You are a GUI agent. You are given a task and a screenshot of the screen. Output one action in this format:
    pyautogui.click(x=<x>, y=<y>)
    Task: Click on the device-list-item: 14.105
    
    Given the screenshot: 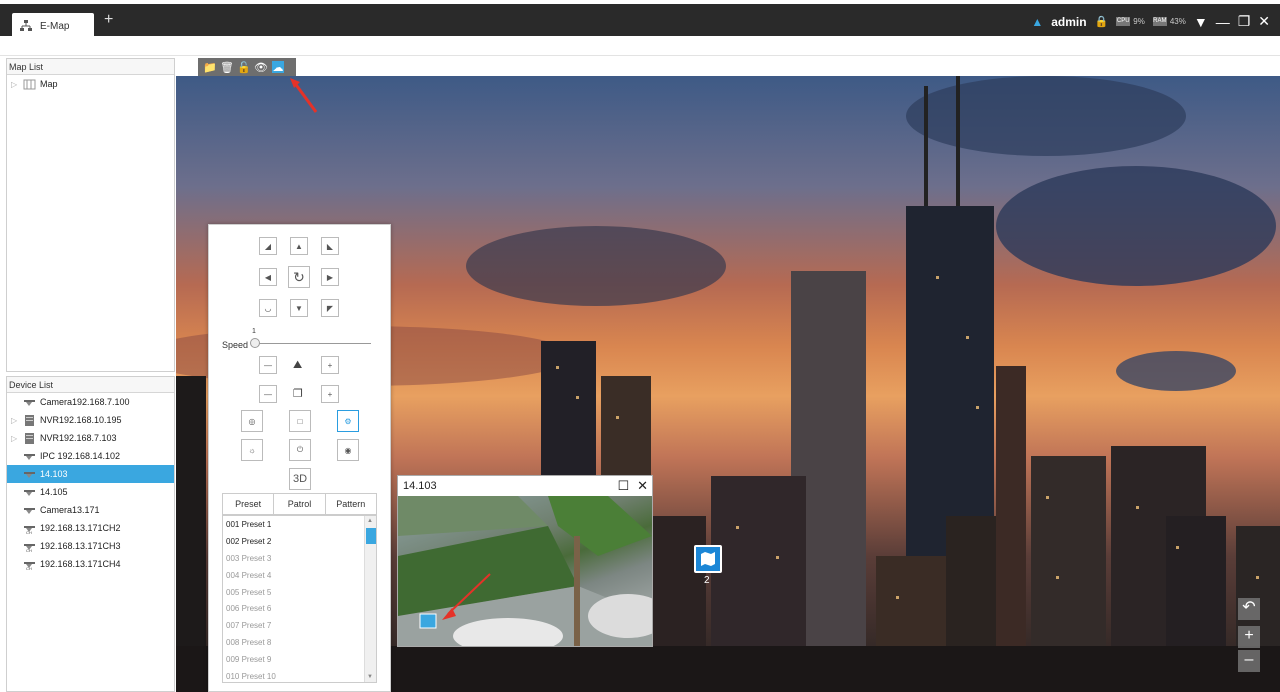 What is the action you would take?
    pyautogui.click(x=90, y=492)
    